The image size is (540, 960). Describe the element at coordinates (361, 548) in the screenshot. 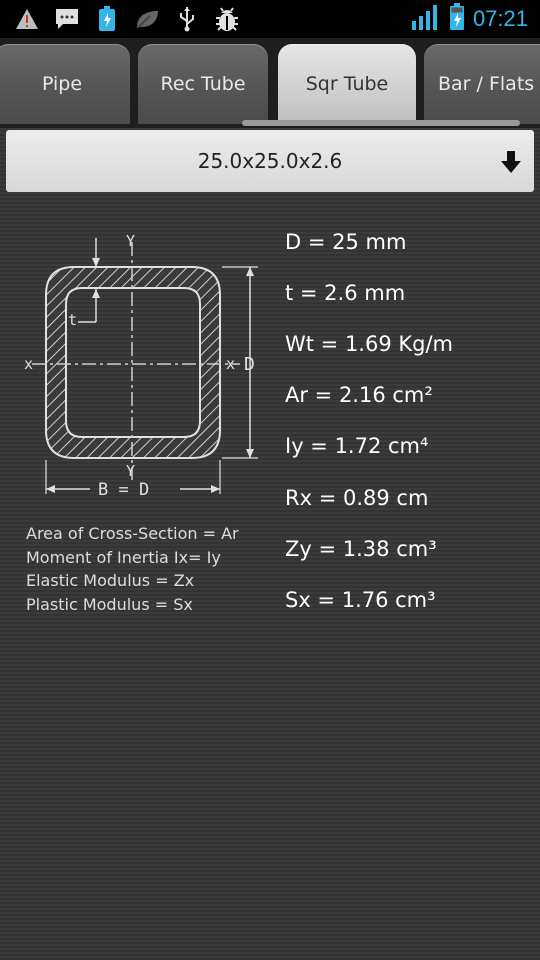

I see `result-elastic-modulus: Zy = 1.38 cm³` at that location.